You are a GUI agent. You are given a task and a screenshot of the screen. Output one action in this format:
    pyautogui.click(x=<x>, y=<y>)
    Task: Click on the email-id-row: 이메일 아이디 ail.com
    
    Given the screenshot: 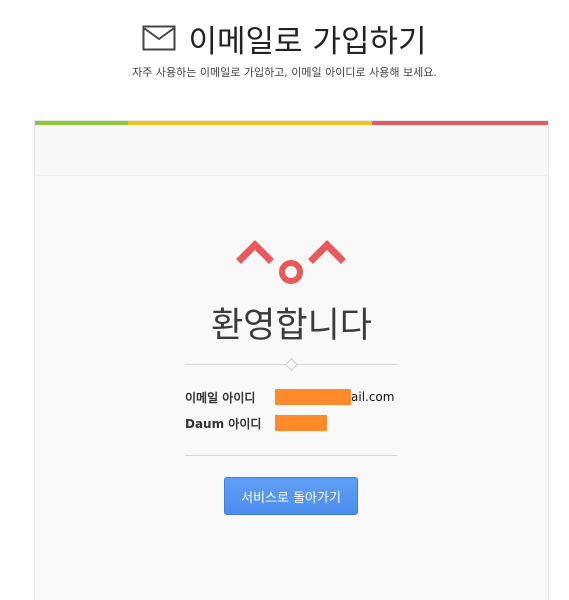 What is the action you would take?
    pyautogui.click(x=289, y=397)
    